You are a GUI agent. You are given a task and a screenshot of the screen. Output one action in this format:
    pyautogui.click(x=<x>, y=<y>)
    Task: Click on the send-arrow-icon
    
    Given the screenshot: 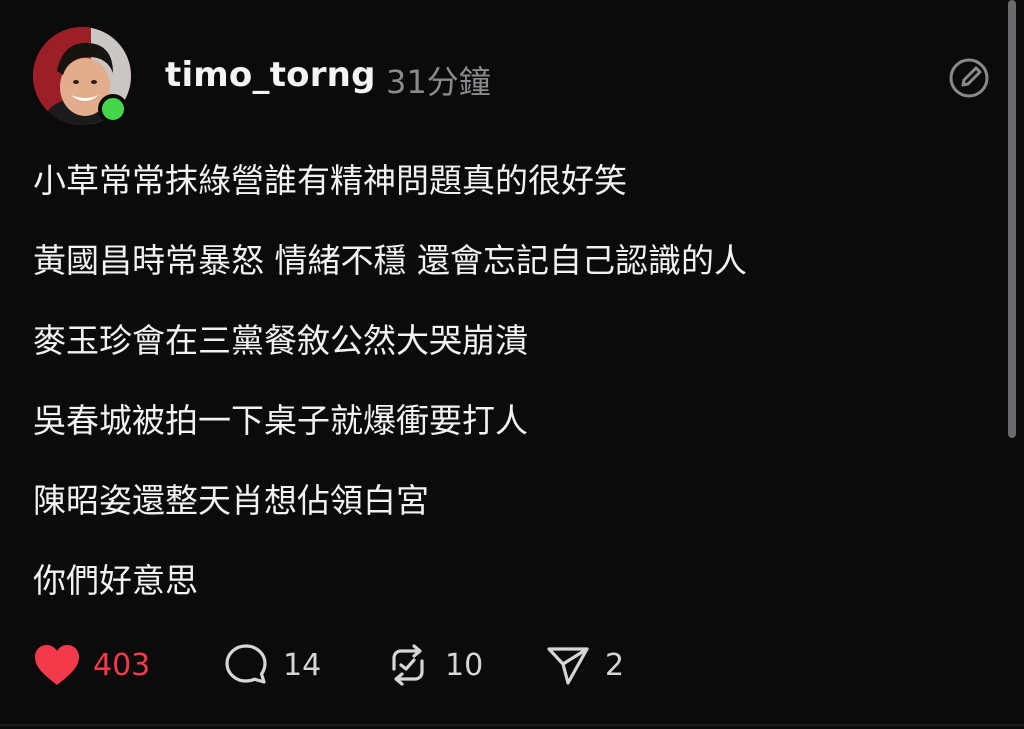 What is the action you would take?
    pyautogui.click(x=568, y=666)
    